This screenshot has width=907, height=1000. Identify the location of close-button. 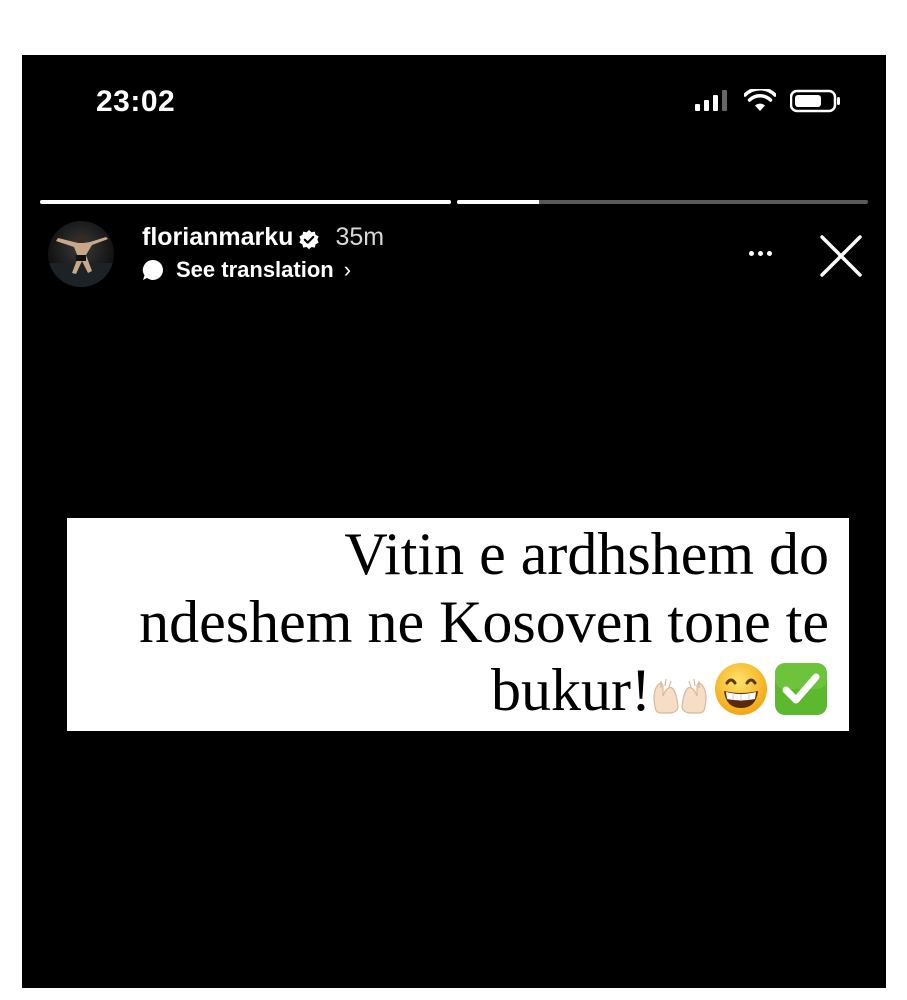
(841, 256).